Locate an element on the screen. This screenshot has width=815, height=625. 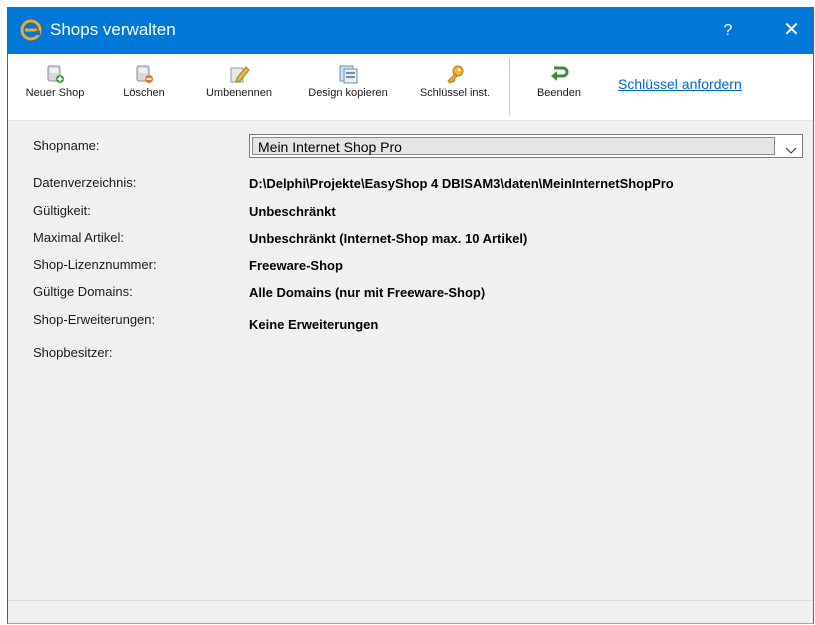
exit-label: Beenden is located at coordinates (559, 93).